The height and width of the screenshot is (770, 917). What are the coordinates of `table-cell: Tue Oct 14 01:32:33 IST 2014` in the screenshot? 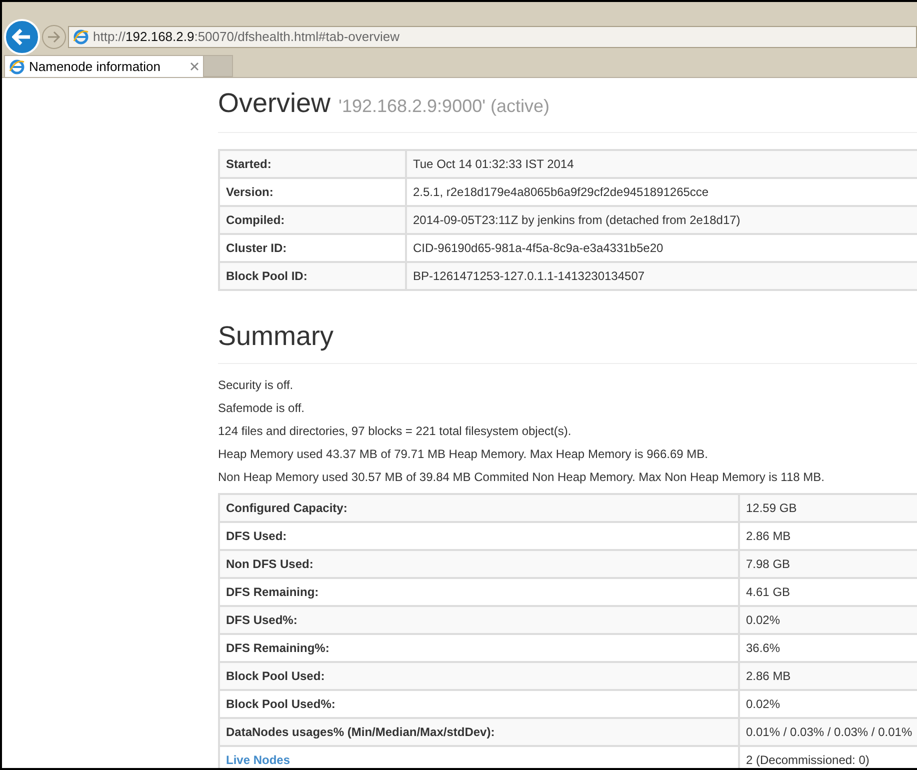 It's located at (661, 164).